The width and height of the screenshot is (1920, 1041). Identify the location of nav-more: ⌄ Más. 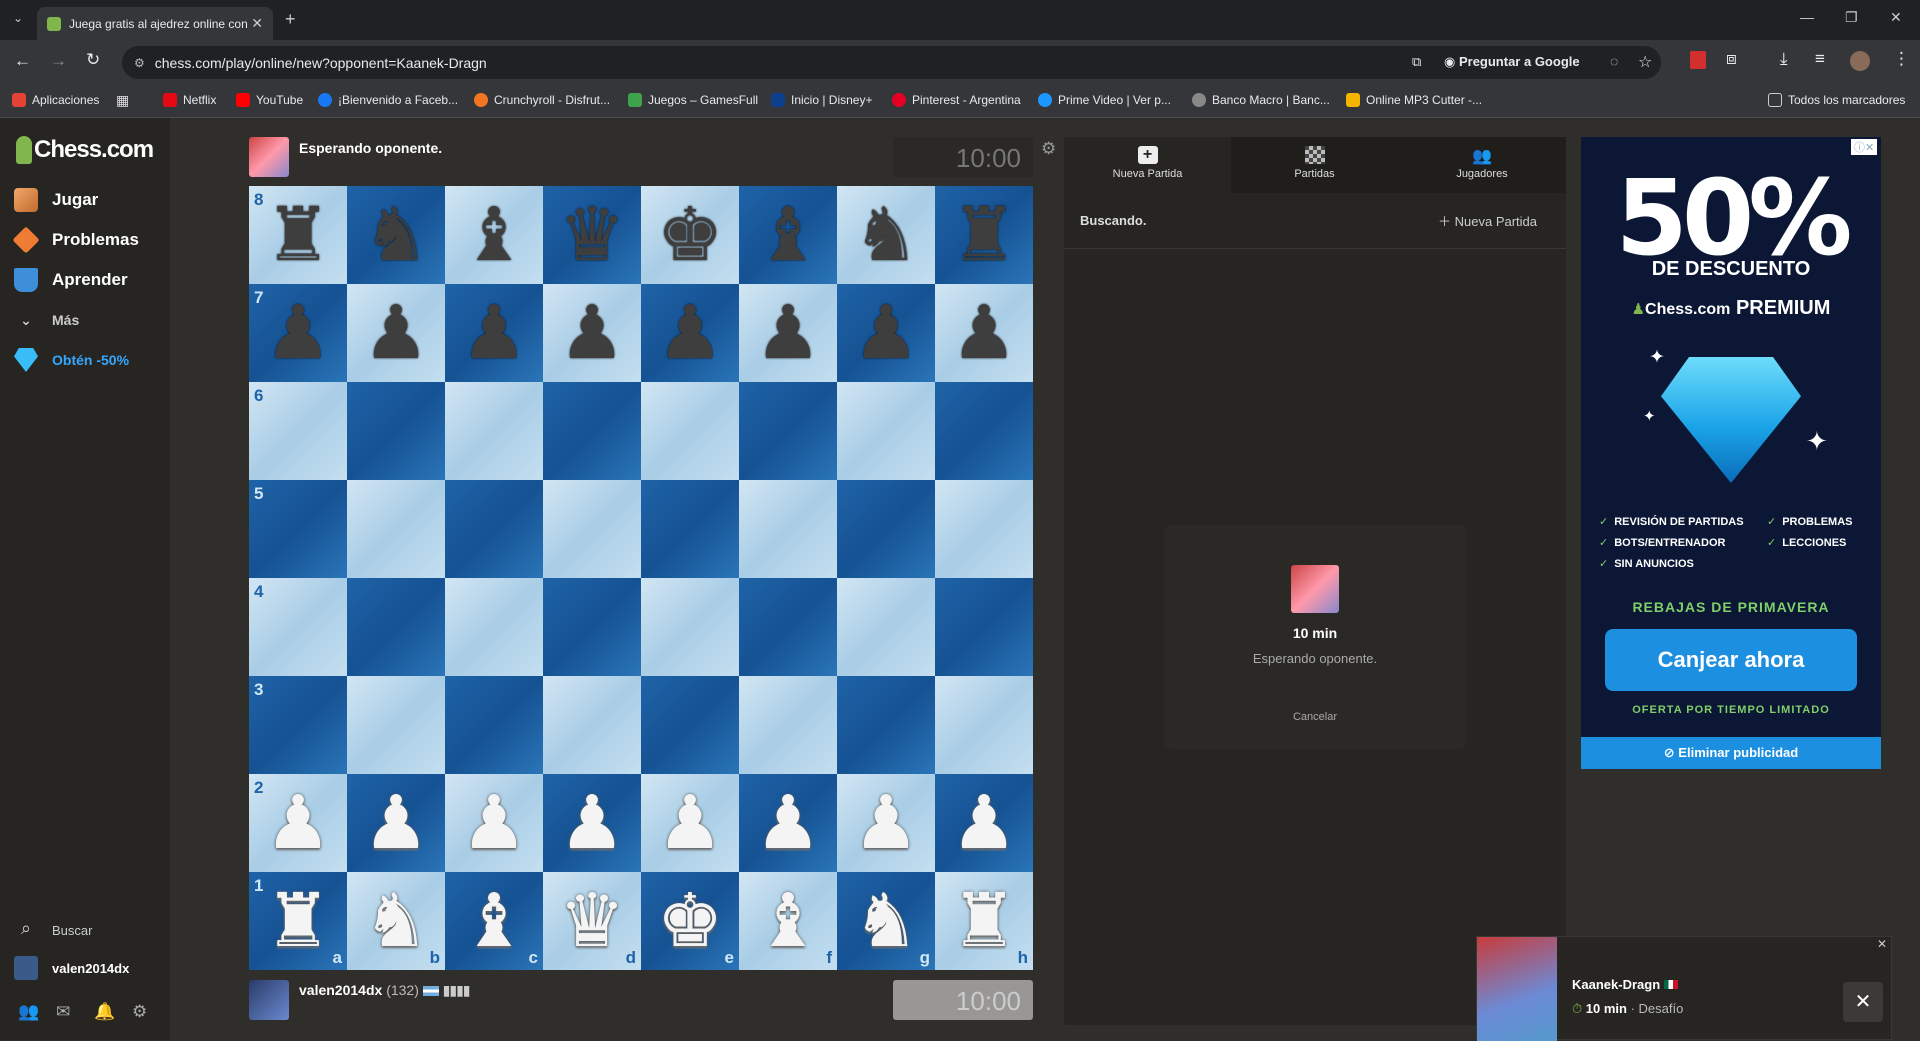
(46, 320).